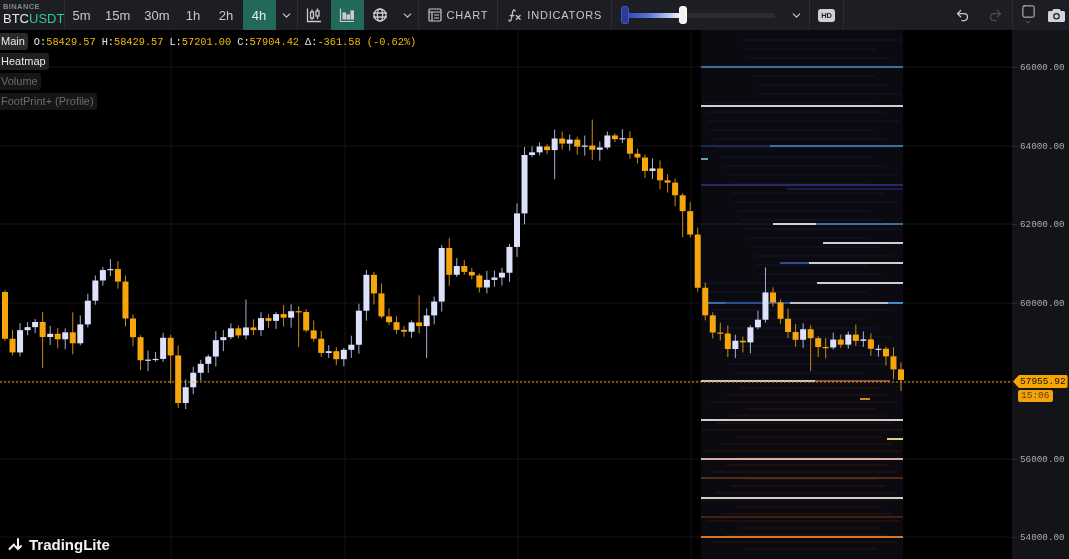  What do you see at coordinates (259, 15) in the screenshot?
I see `interval-tab: 4h` at bounding box center [259, 15].